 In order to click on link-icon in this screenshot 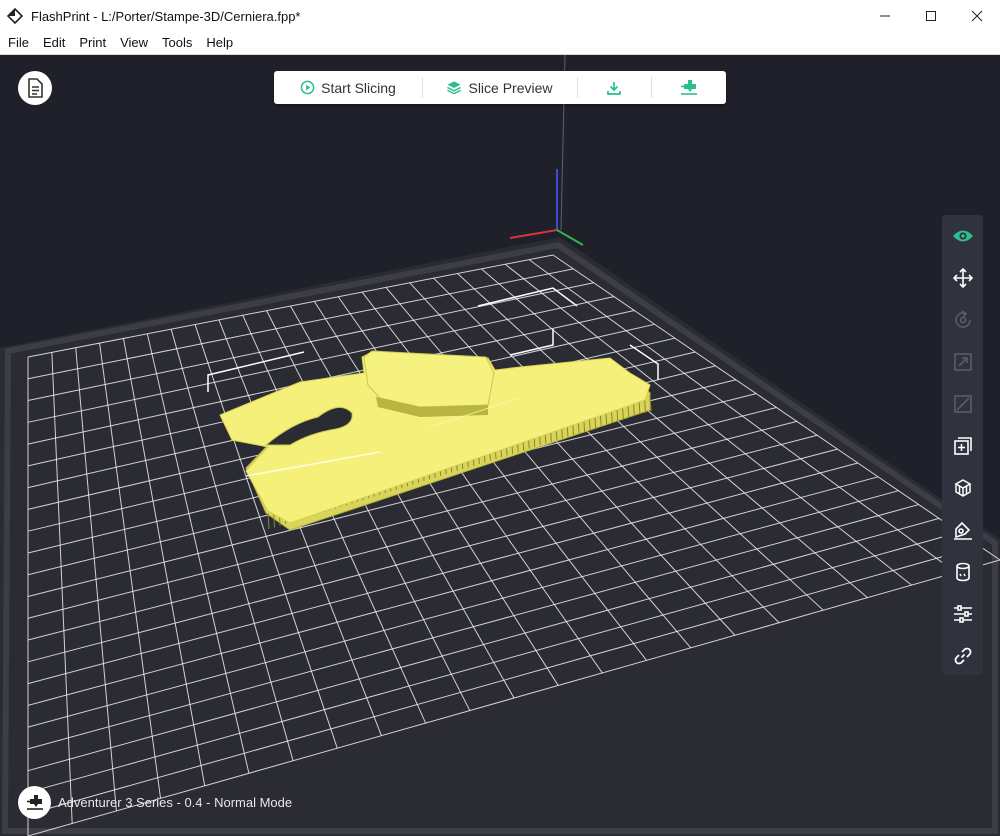, I will do `click(962, 656)`.